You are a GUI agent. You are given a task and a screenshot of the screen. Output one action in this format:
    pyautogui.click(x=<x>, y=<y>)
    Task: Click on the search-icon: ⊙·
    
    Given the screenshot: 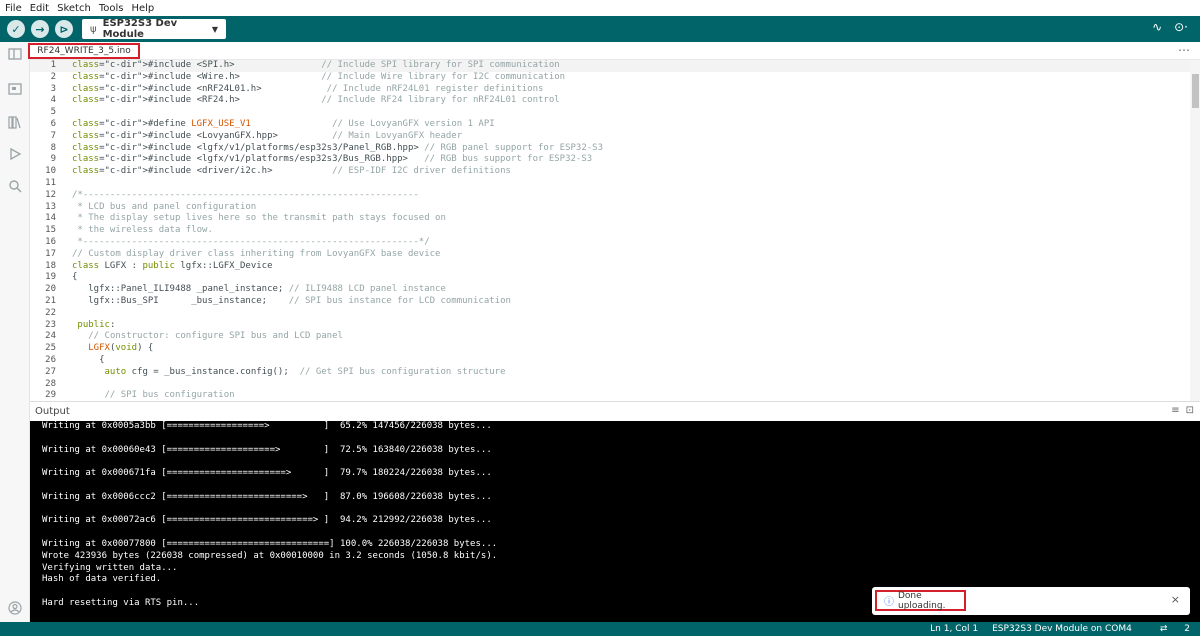 What is the action you would take?
    pyautogui.click(x=1181, y=27)
    